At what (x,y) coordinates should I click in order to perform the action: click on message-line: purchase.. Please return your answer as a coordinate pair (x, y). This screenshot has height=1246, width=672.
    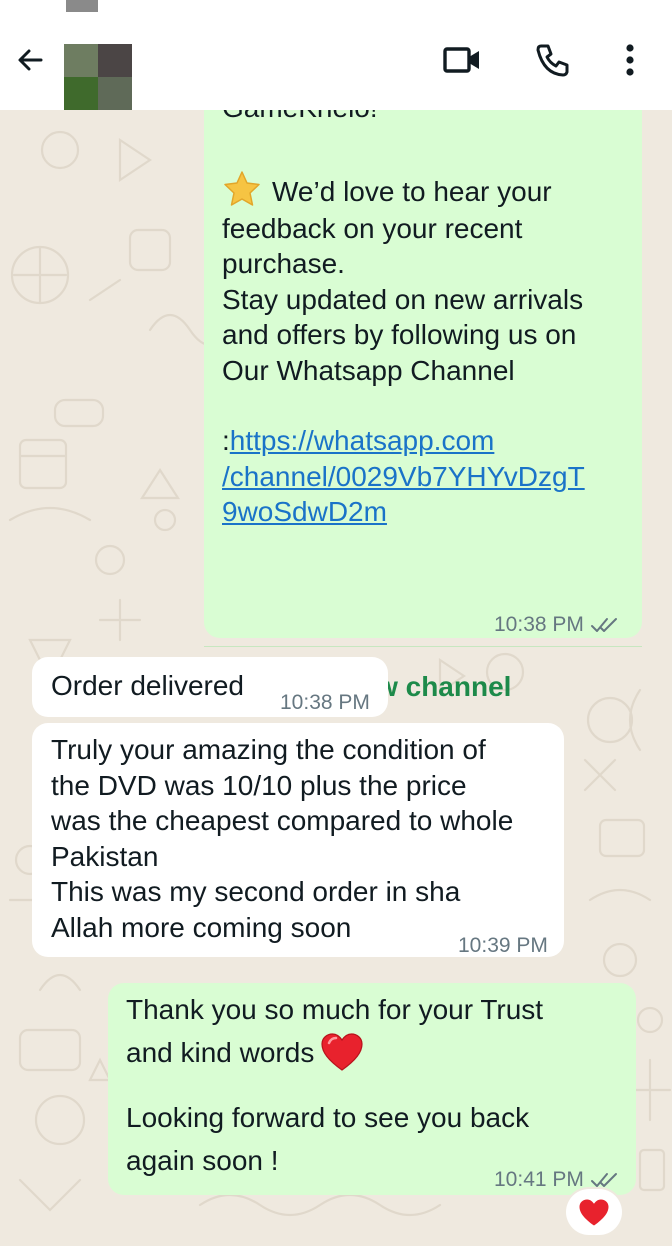
    Looking at the image, I should click on (283, 263).